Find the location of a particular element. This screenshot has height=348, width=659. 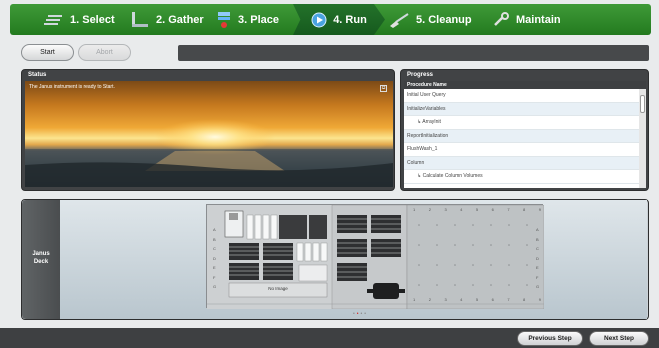

expand-icon: ⧉ is located at coordinates (383, 88).